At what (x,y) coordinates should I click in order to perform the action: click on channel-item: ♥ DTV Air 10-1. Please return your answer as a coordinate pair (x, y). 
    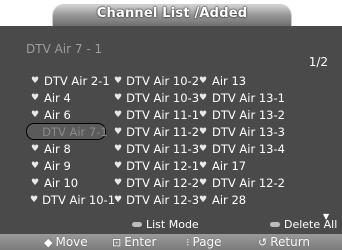
    Looking at the image, I should click on (73, 199).